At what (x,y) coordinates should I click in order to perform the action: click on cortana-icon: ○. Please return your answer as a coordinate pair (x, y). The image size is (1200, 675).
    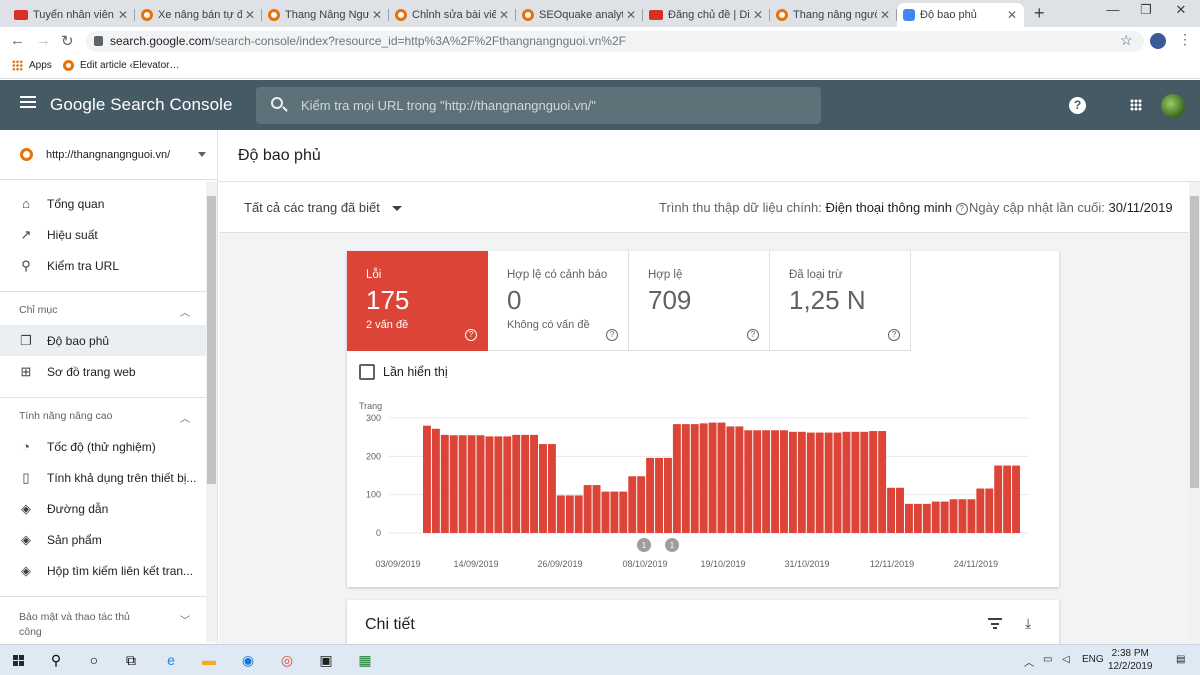
    Looking at the image, I should click on (94, 660).